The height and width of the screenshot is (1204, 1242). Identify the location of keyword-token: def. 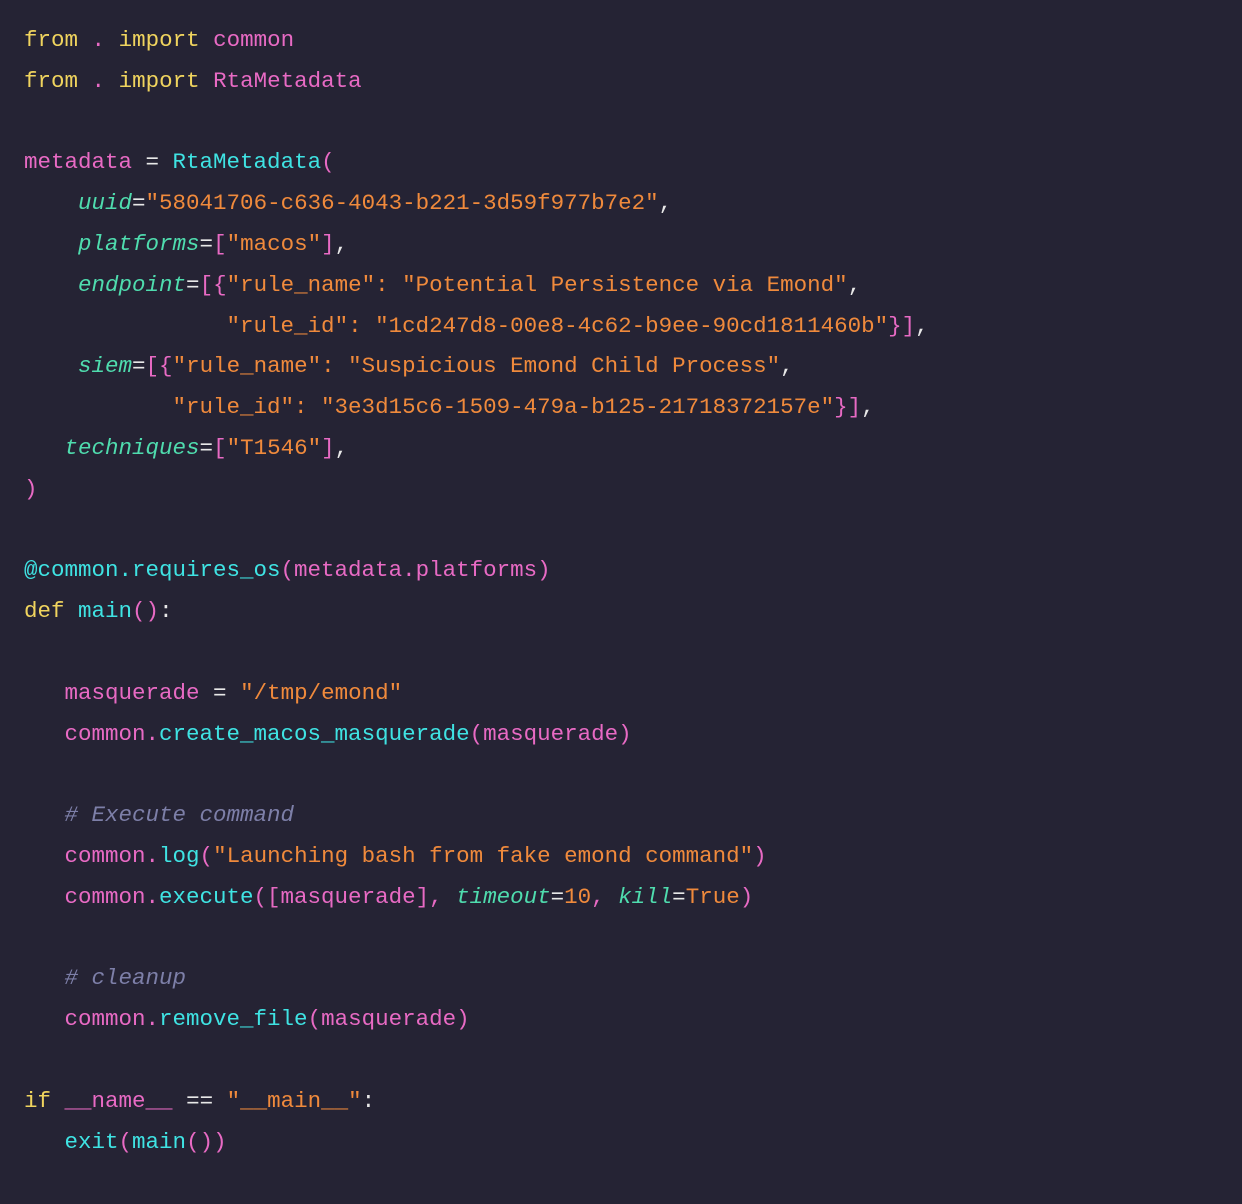
(44, 611).